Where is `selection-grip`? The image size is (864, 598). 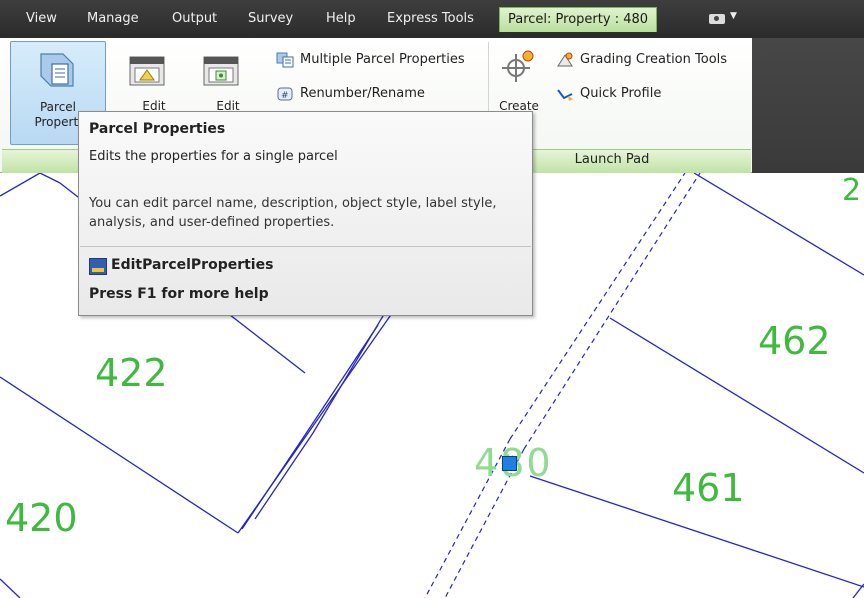 selection-grip is located at coordinates (509, 463).